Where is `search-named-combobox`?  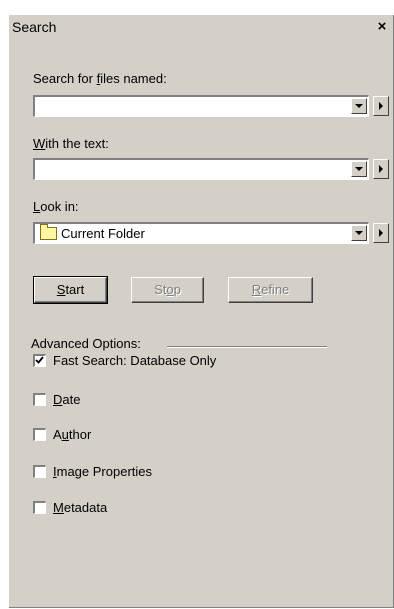
search-named-combobox is located at coordinates (201, 106).